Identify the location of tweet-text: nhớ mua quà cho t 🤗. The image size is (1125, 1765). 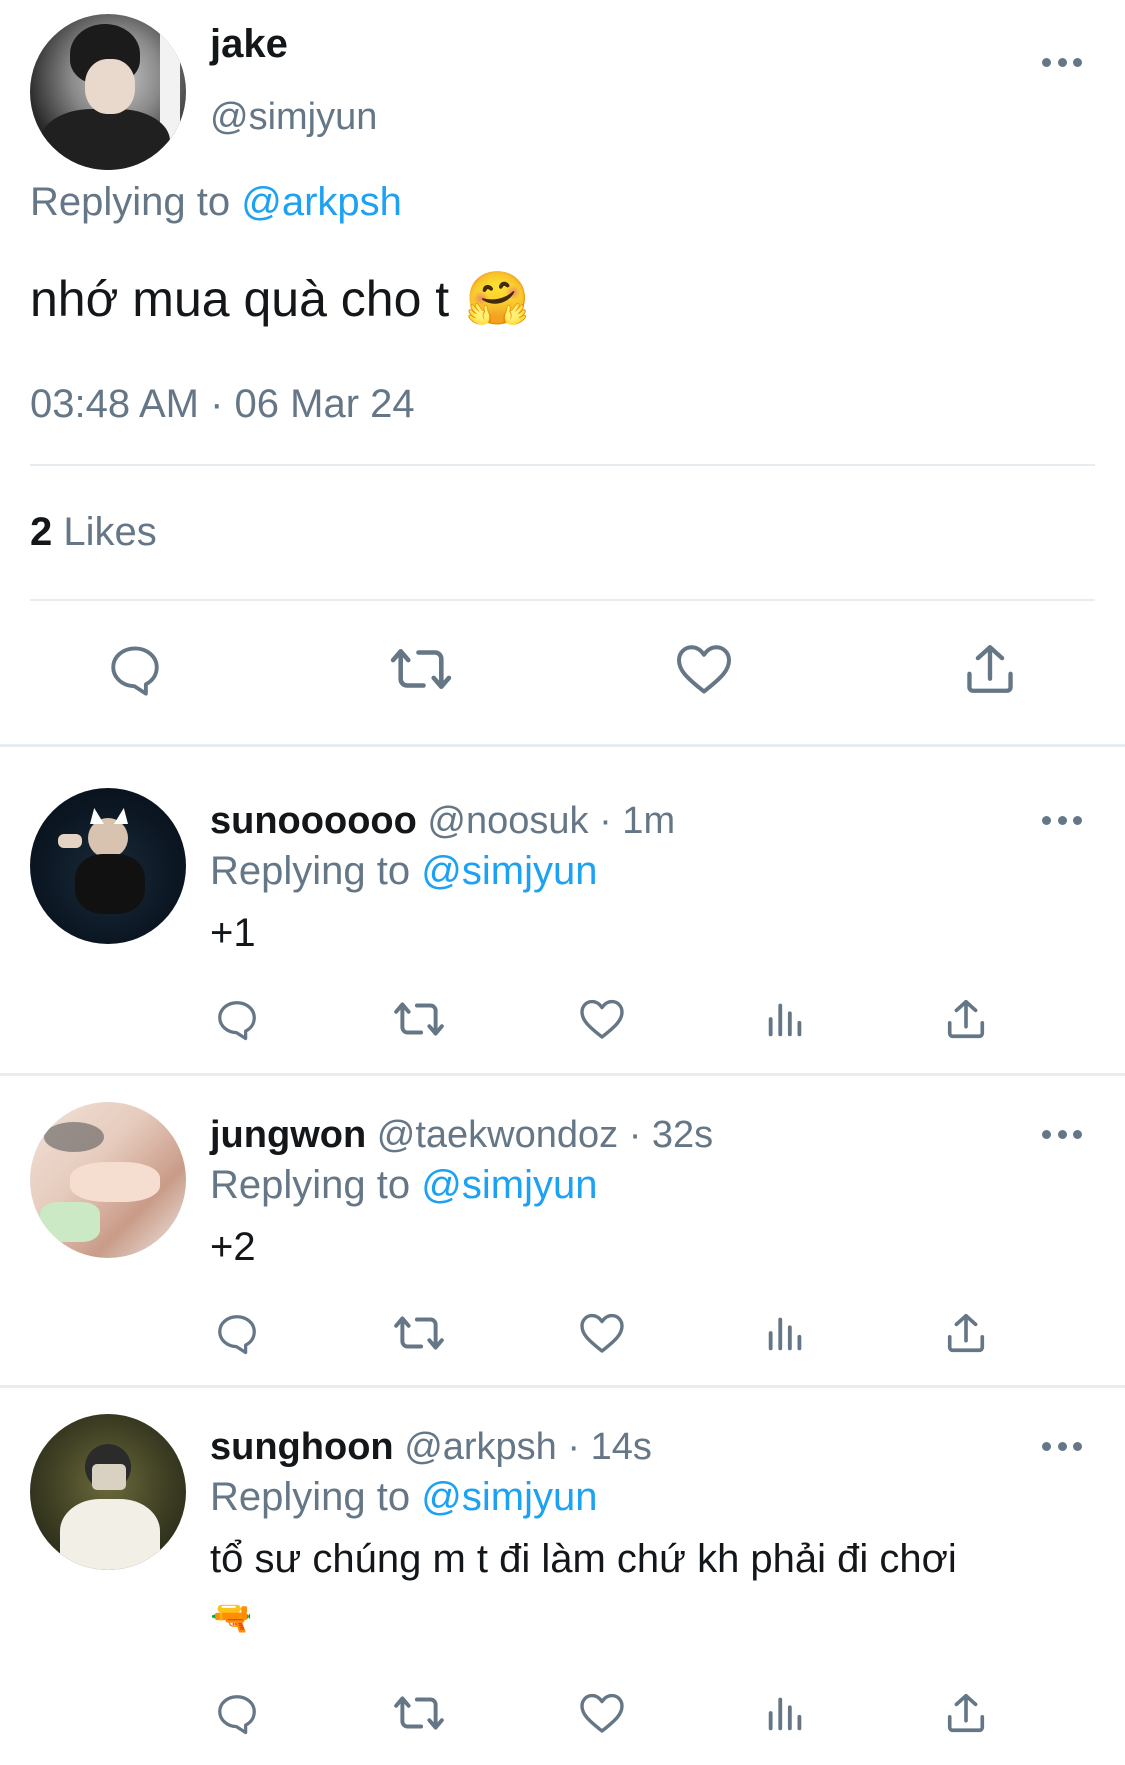
(280, 298).